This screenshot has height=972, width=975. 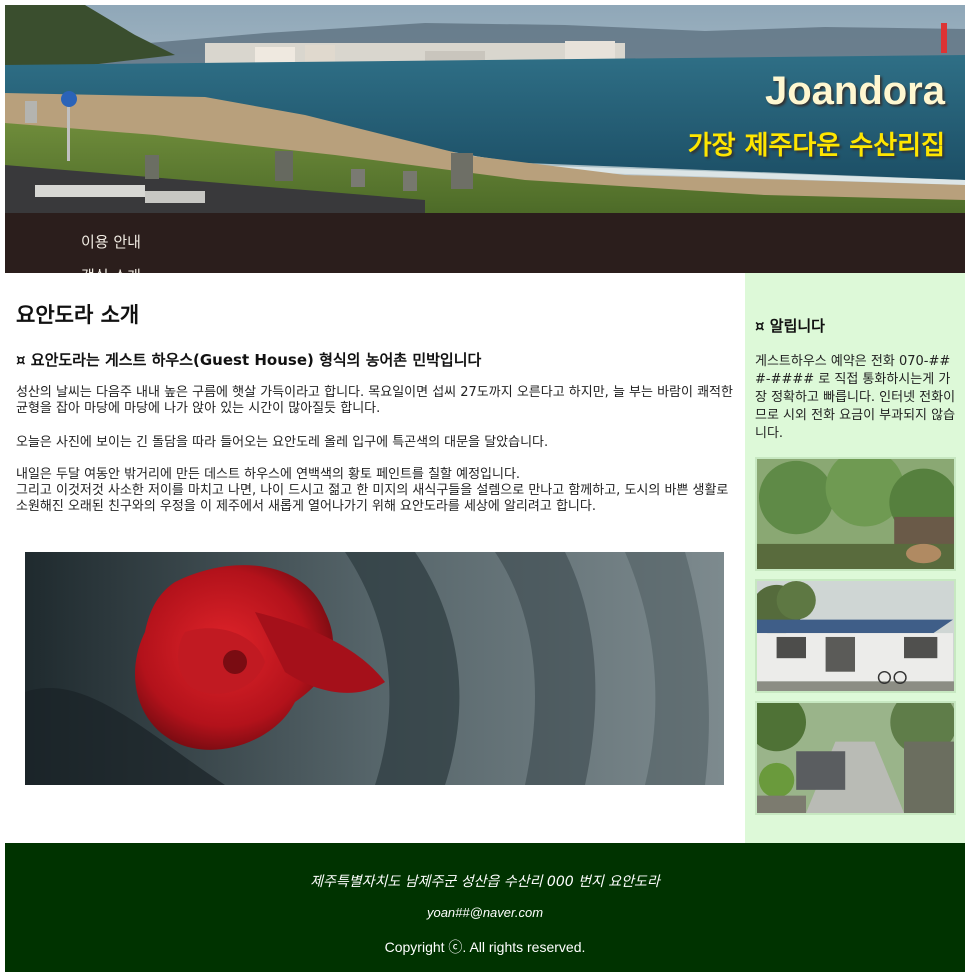 I want to click on garden-photo, so click(x=855, y=514).